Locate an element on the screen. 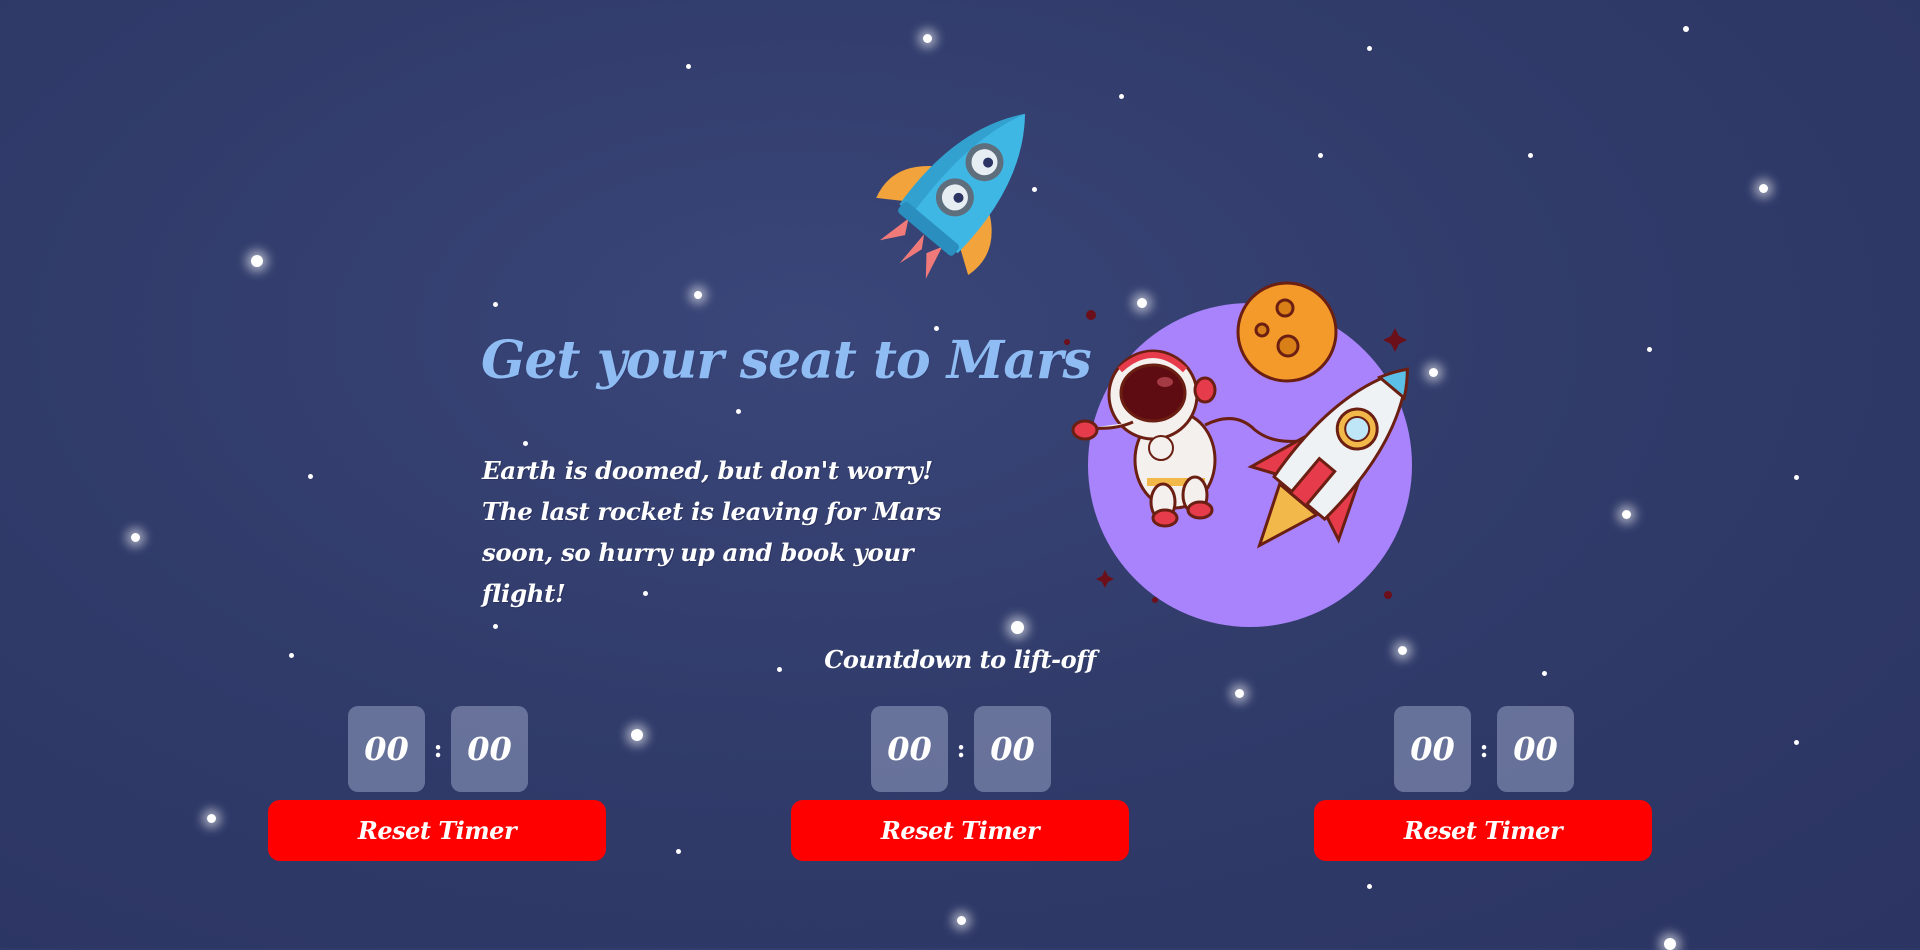 The image size is (1920, 950). countdown-label: Countdown to lift-off is located at coordinates (960, 659).